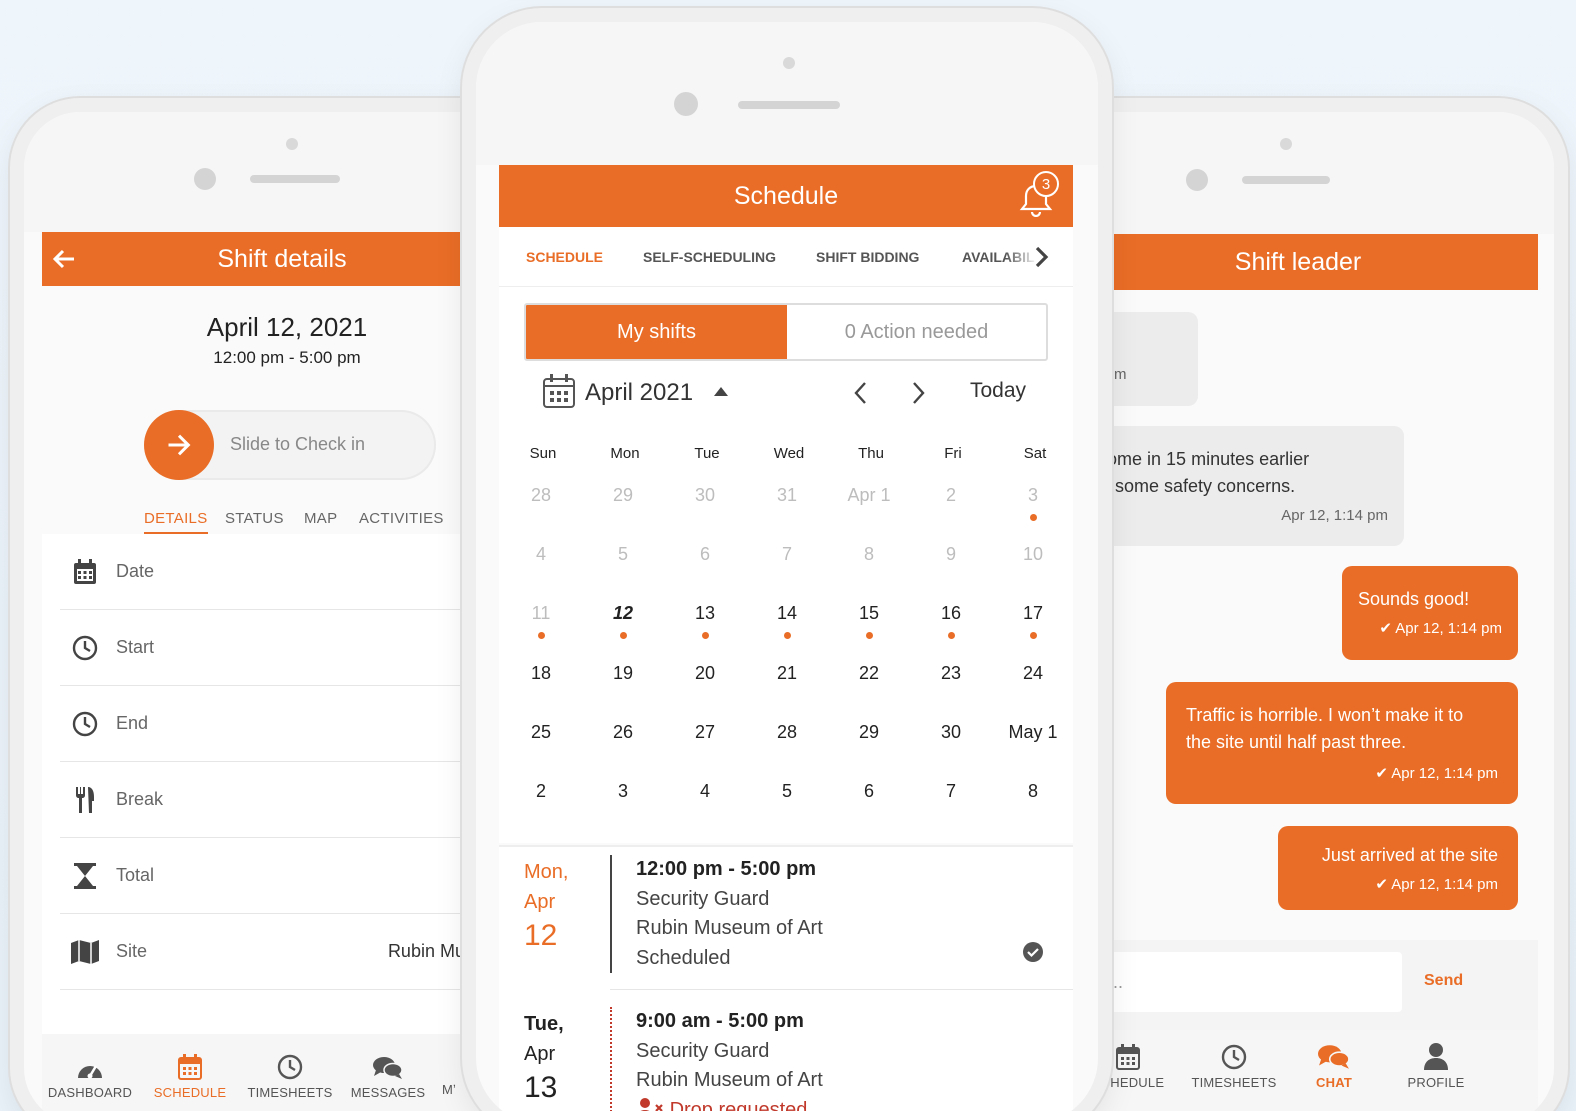 The height and width of the screenshot is (1111, 1576). Describe the element at coordinates (1187, 459) in the screenshot. I see `message-text: you come in 15 minutes earlier` at that location.